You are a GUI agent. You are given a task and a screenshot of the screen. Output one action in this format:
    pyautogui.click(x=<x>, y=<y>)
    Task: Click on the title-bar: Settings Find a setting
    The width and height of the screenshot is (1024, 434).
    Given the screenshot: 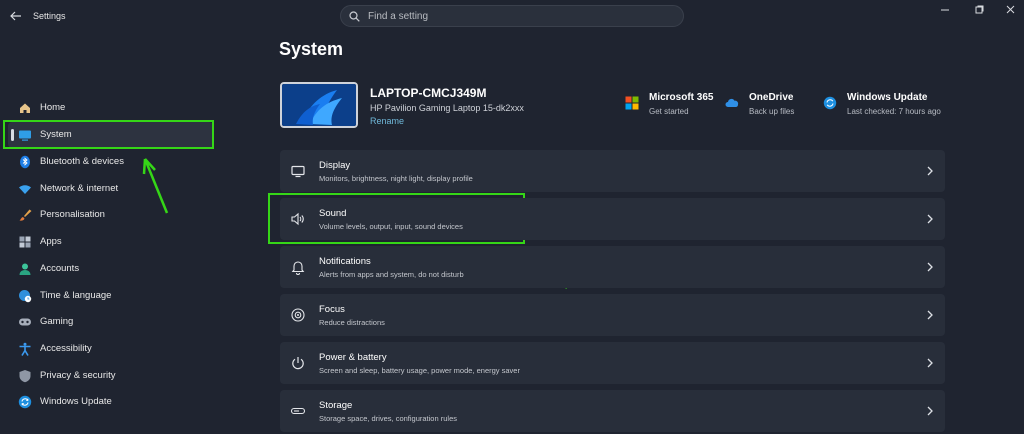 What is the action you would take?
    pyautogui.click(x=512, y=16)
    